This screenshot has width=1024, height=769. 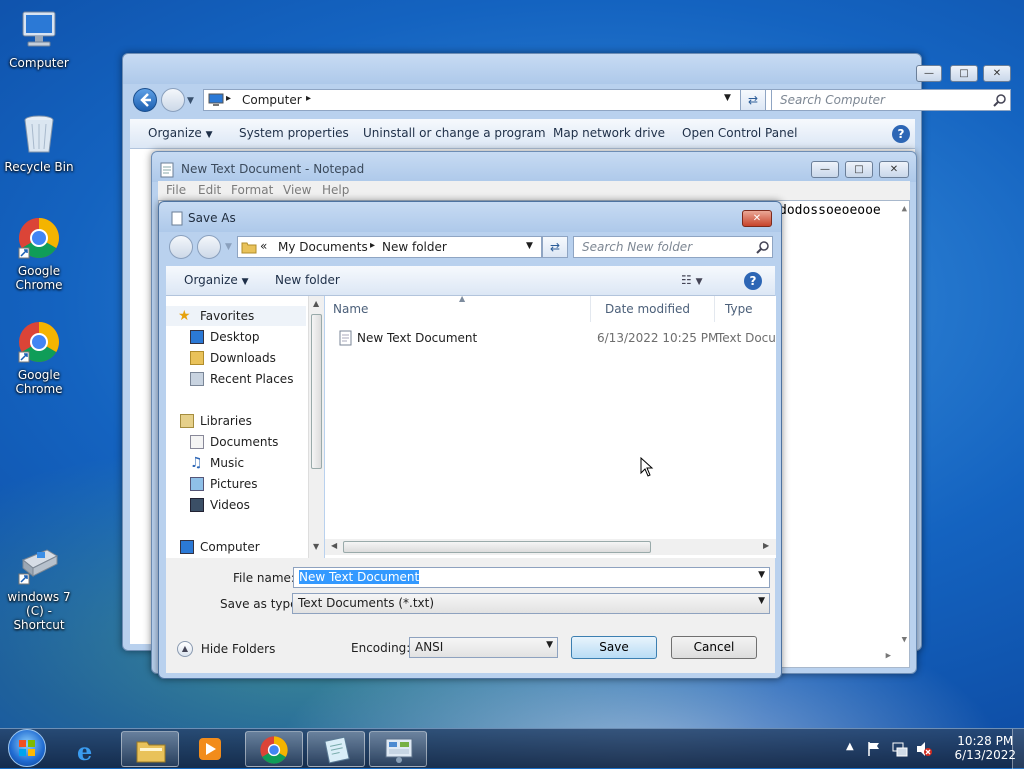 What do you see at coordinates (236, 547) in the screenshot?
I see `nav-computer: Computer` at bounding box center [236, 547].